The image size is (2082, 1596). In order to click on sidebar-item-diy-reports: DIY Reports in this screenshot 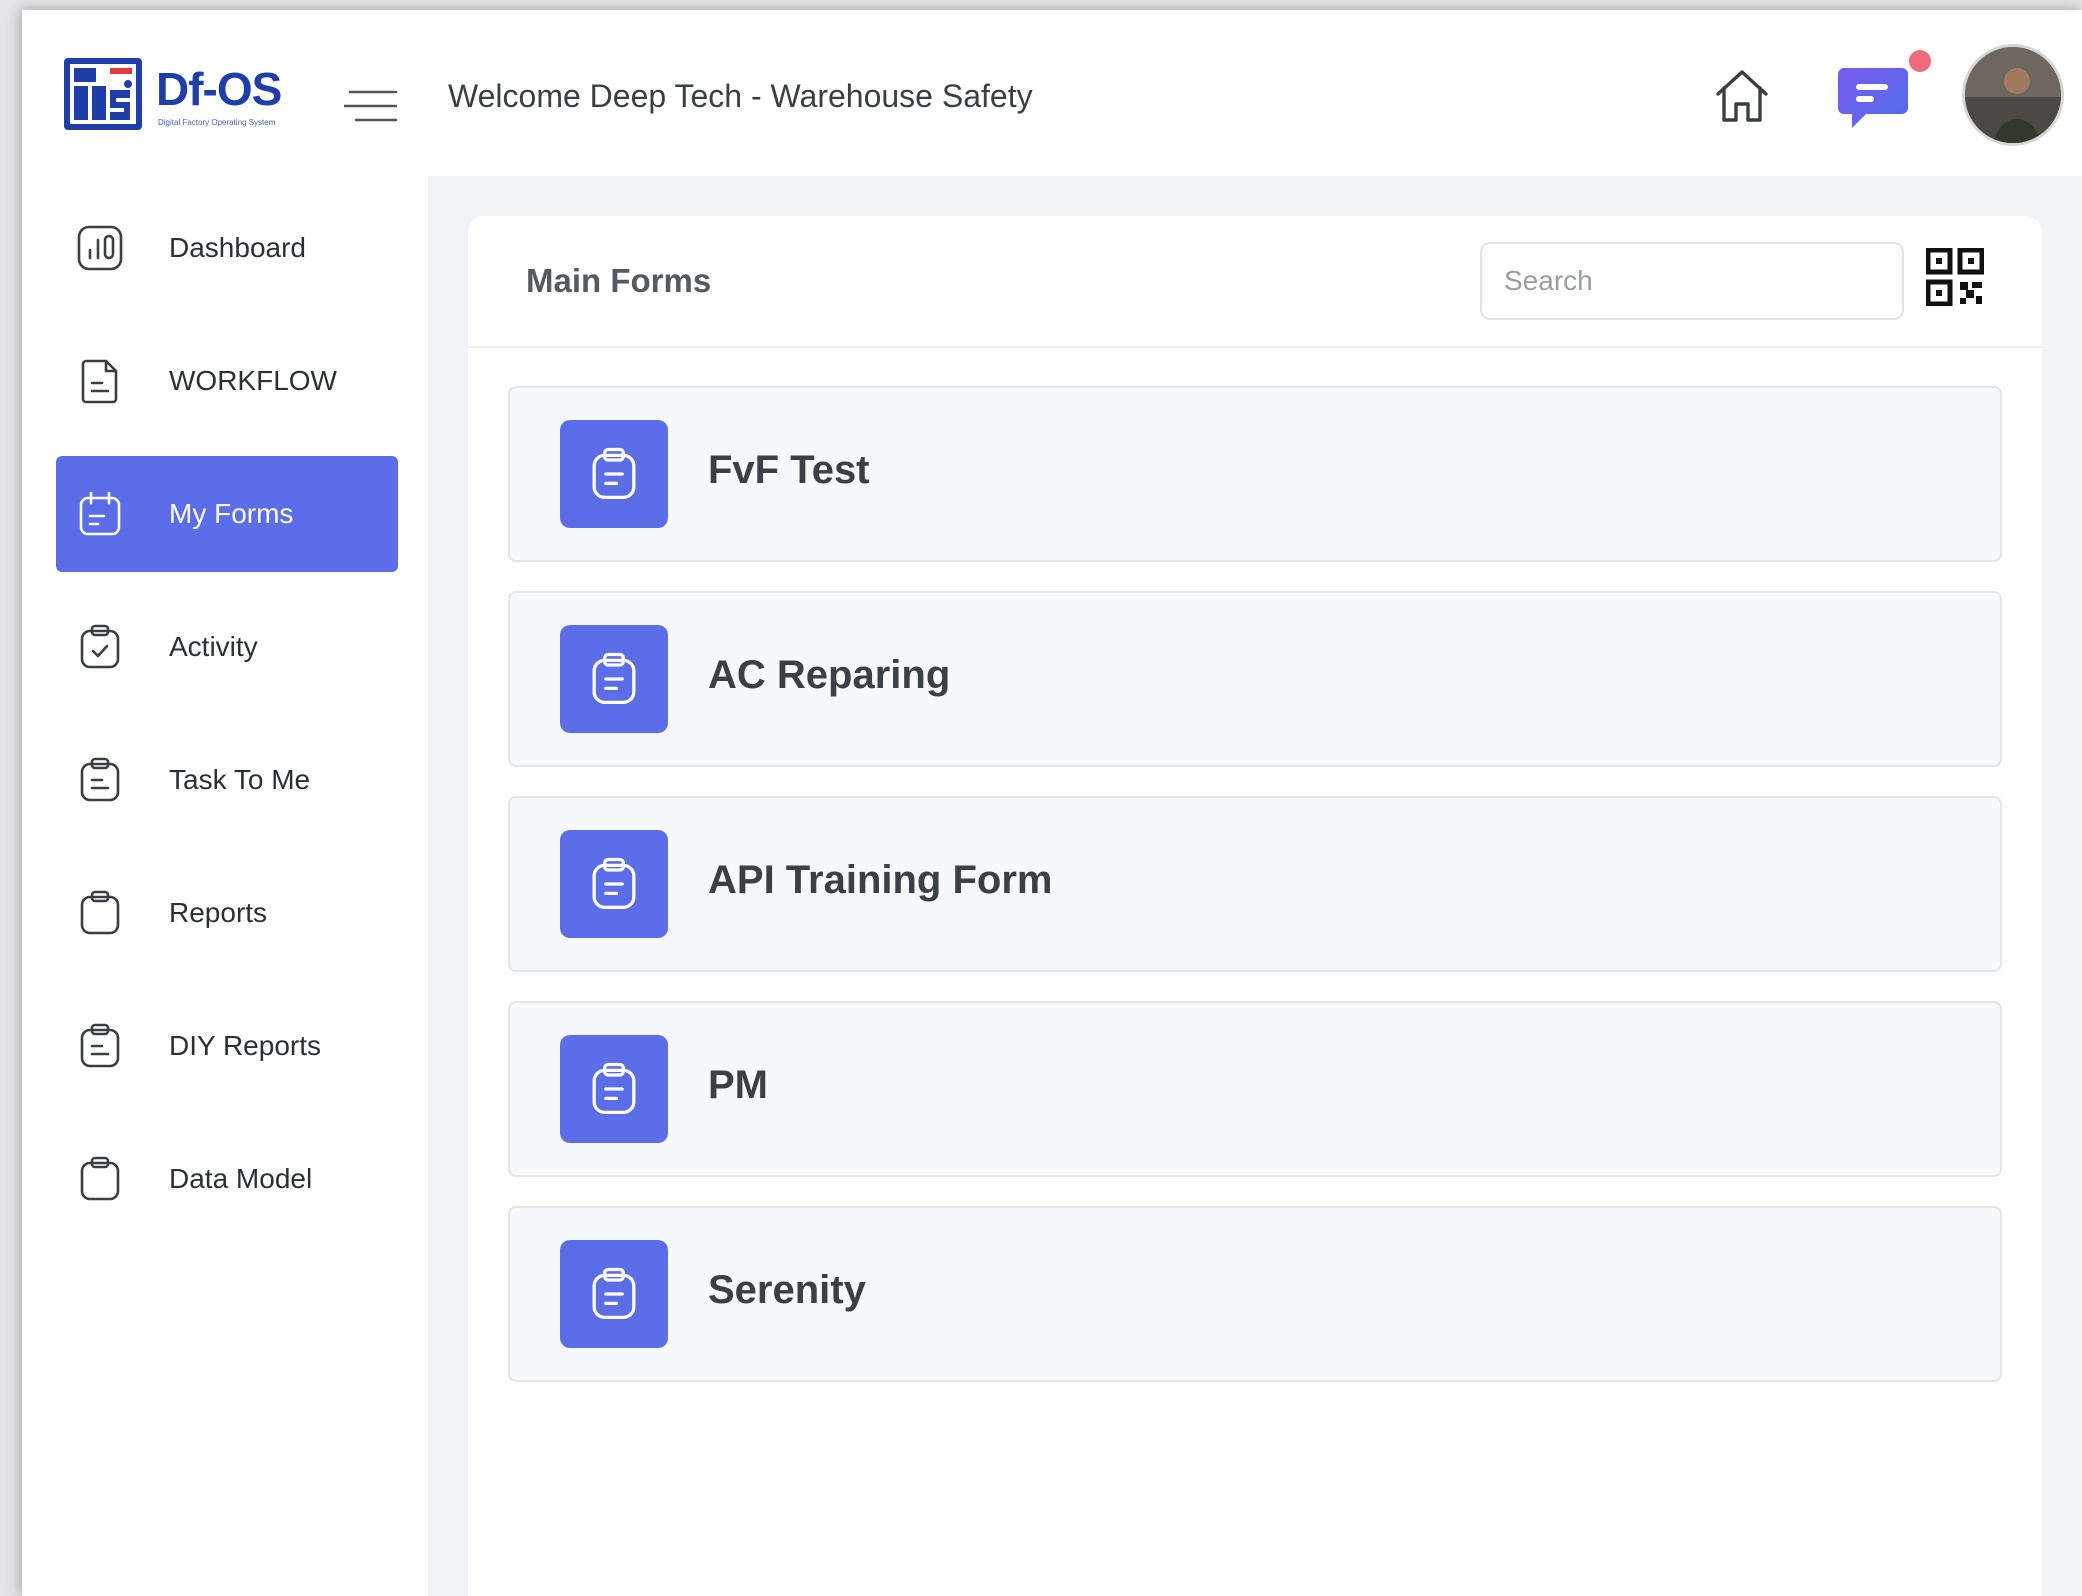, I will do `click(227, 1046)`.